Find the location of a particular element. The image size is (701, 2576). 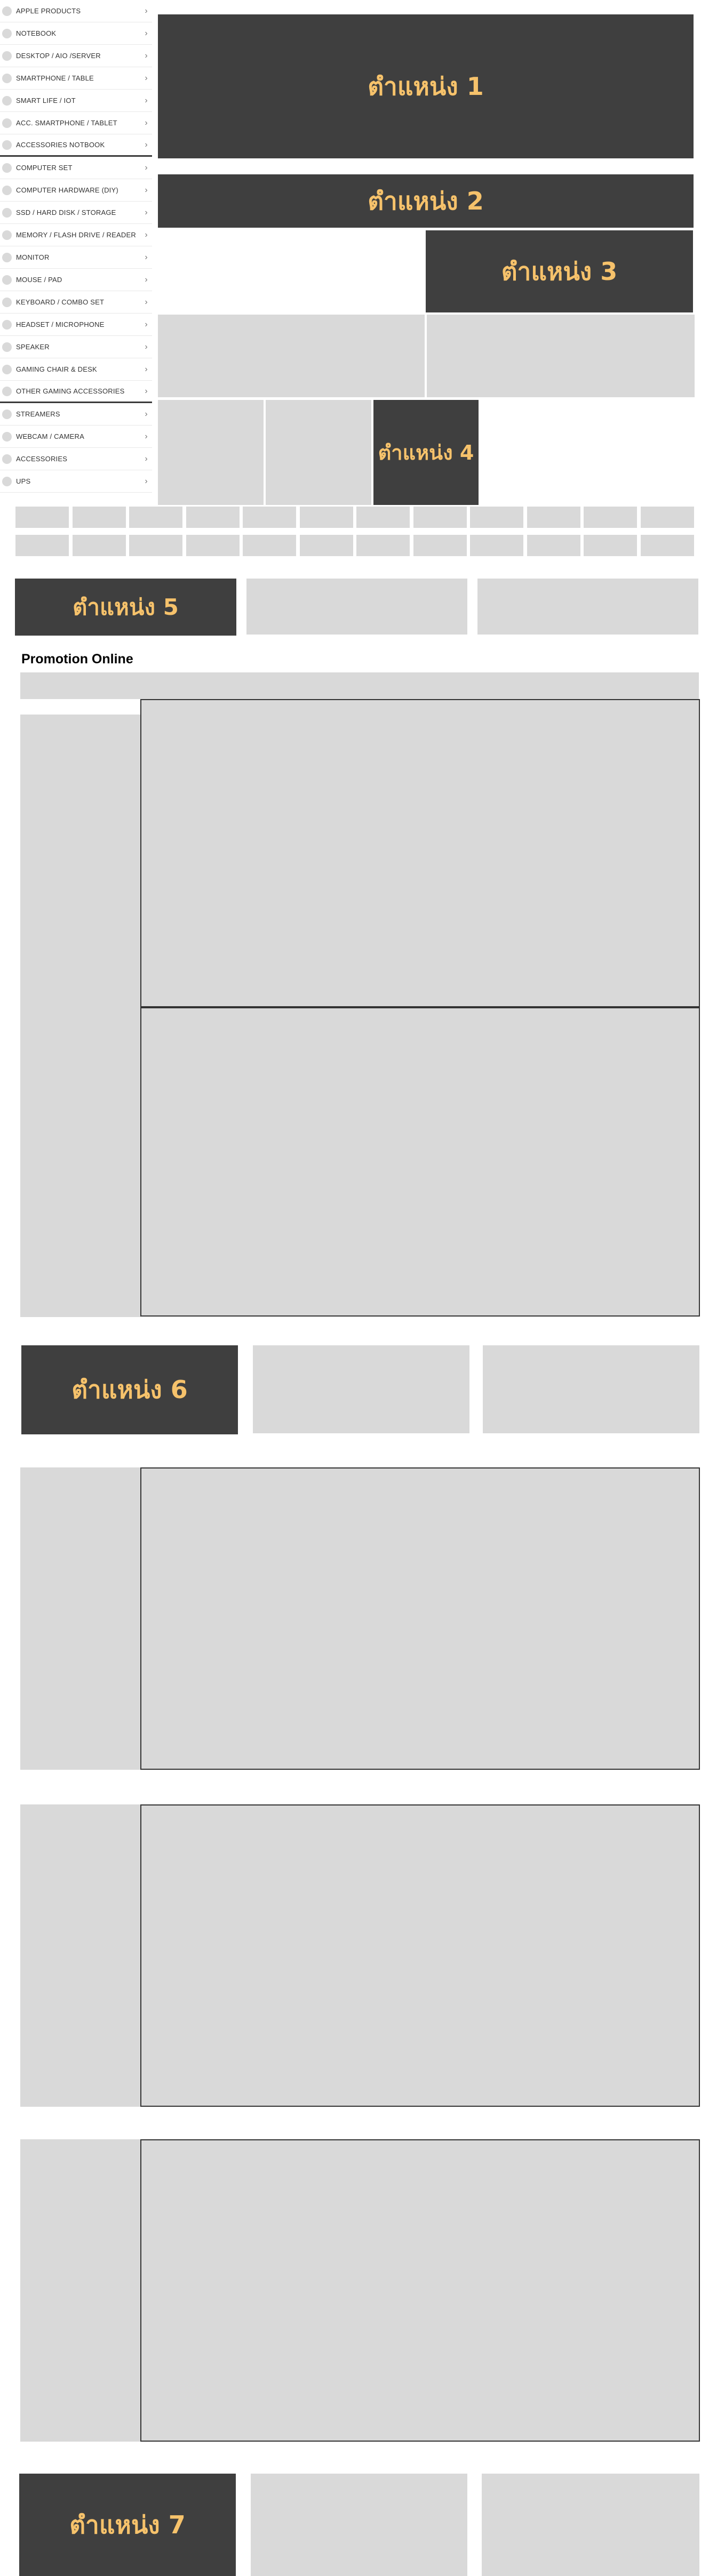

sidebar-item-label: MOUSE / PAD is located at coordinates (39, 280).